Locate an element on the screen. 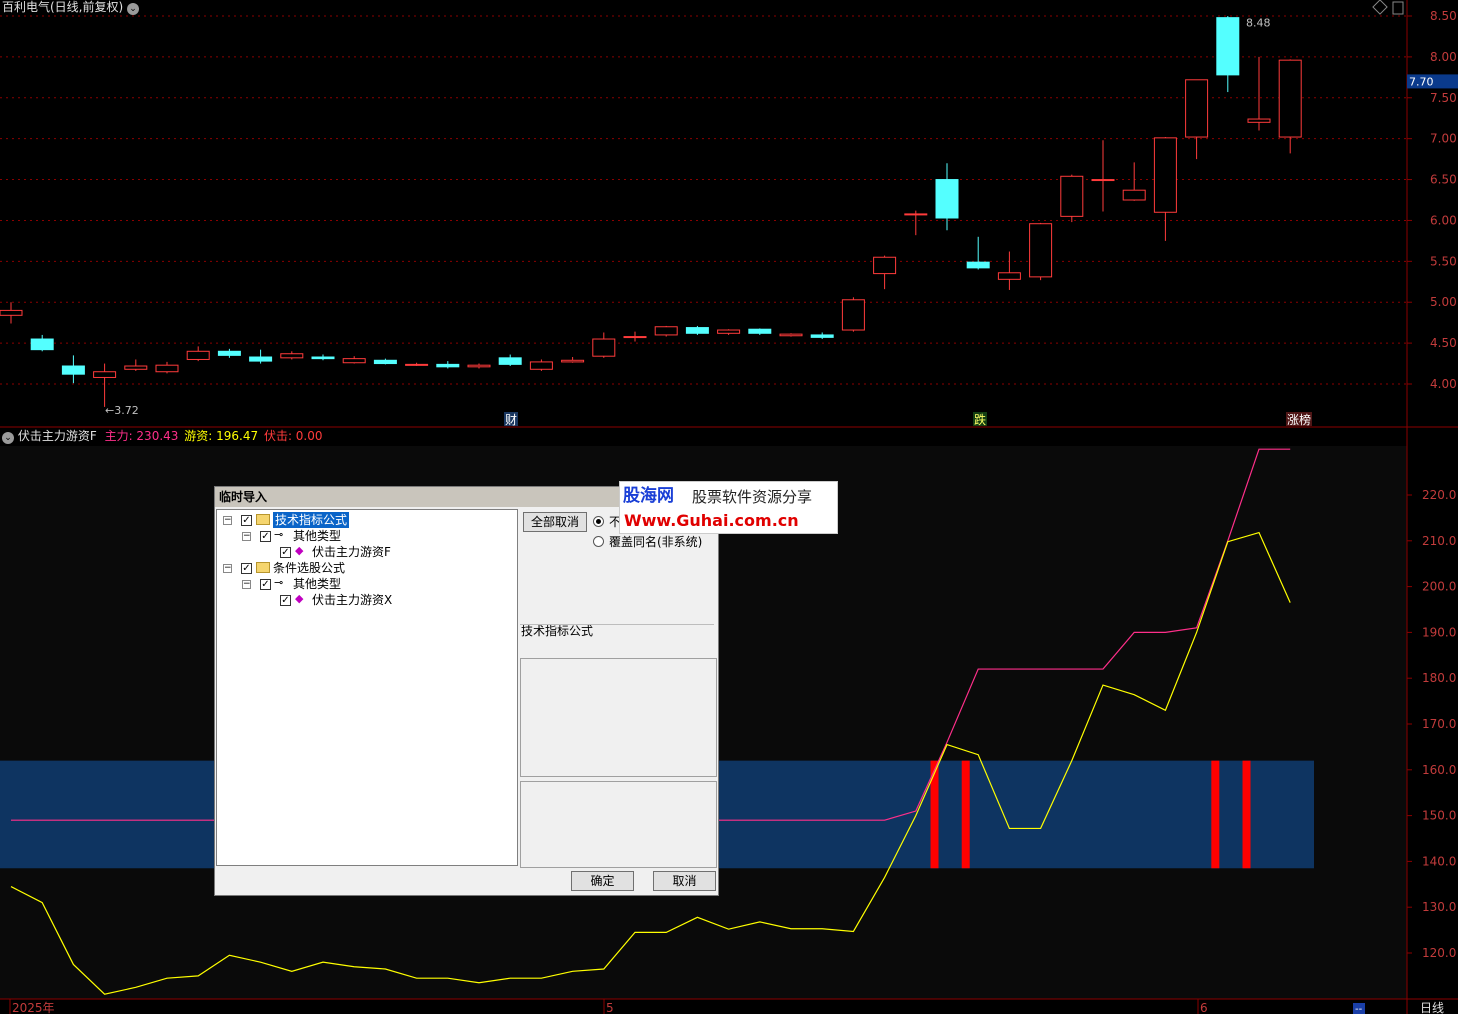  indicator-tick-label: 190.0 is located at coordinates (1439, 632).